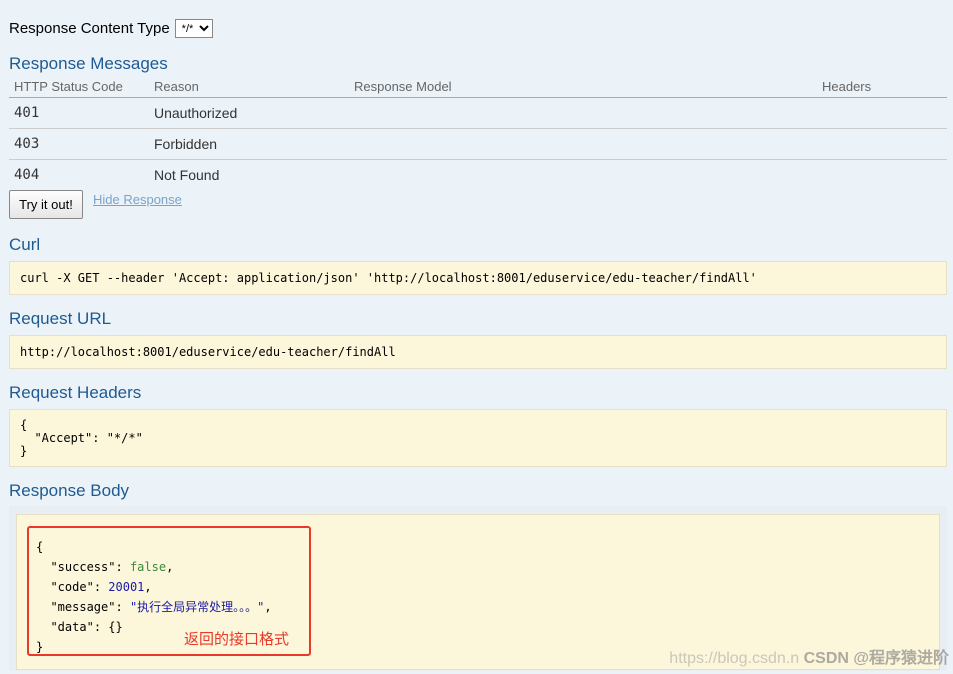 This screenshot has height=674, width=953. What do you see at coordinates (583, 87) in the screenshot?
I see `column-header-response-model: Response Model` at bounding box center [583, 87].